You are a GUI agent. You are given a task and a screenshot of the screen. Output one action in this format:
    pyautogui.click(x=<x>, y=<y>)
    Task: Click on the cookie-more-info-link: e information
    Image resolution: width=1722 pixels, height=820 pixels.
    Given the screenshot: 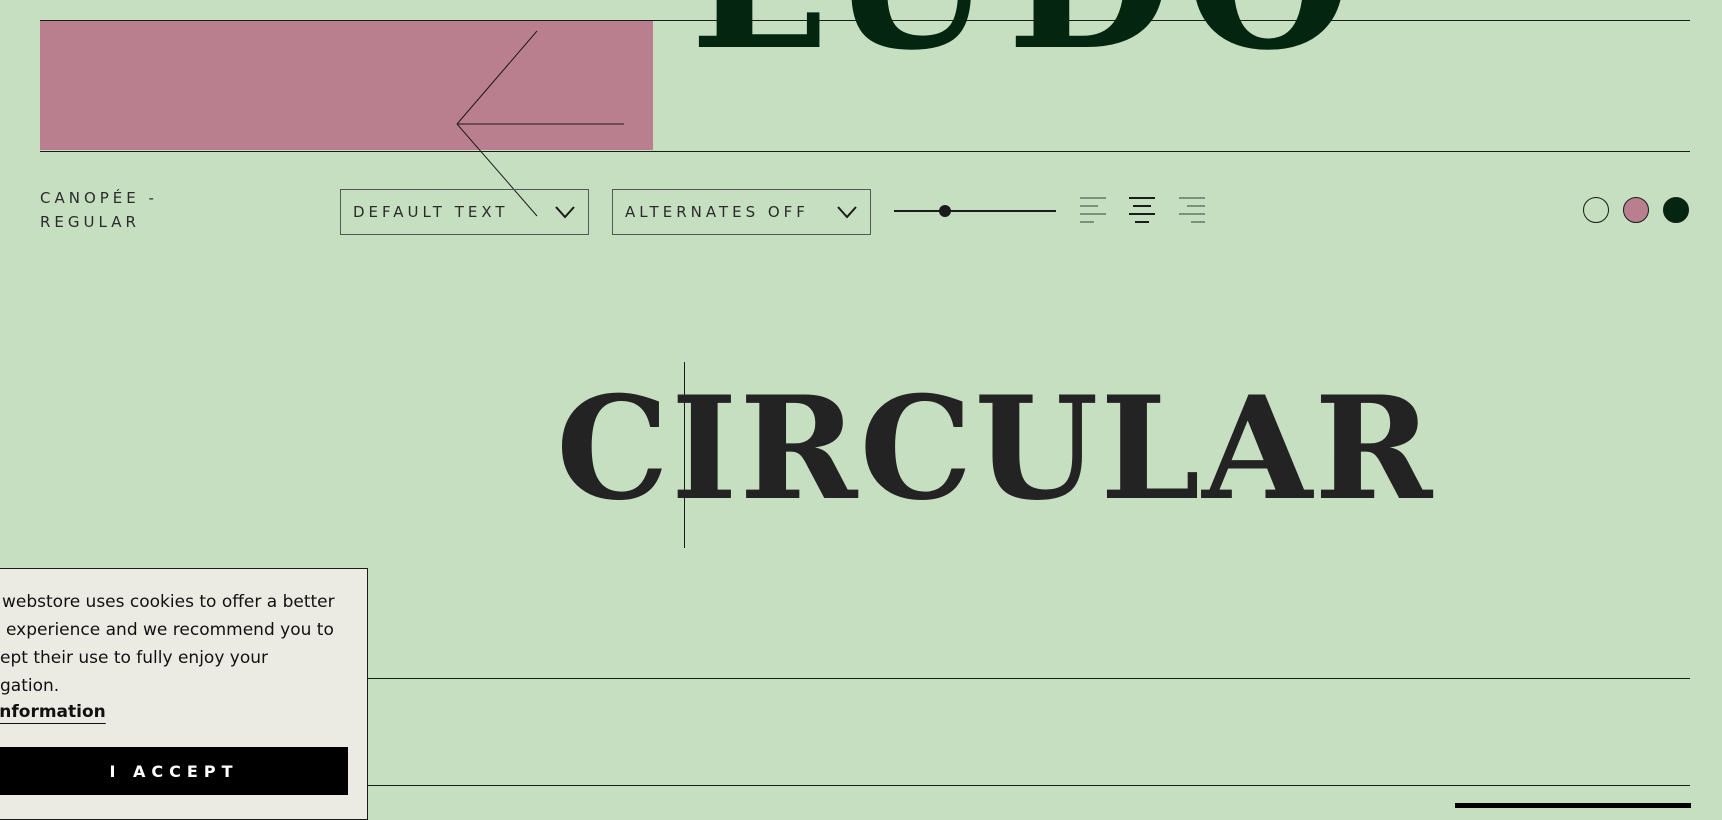 What is the action you would take?
    pyautogui.click(x=53, y=712)
    